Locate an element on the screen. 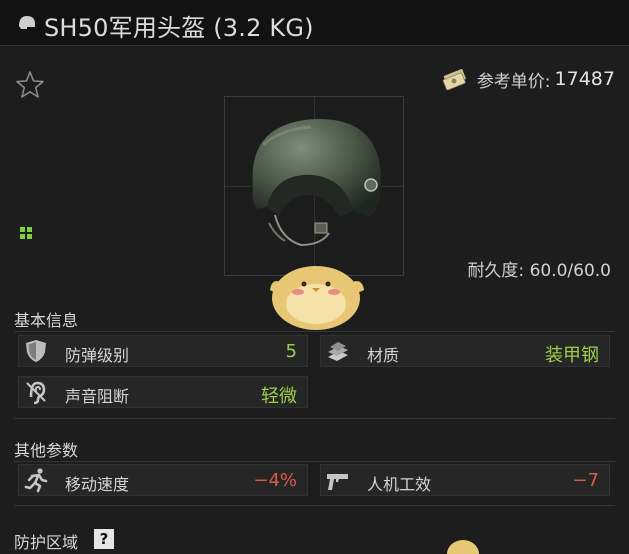 The height and width of the screenshot is (554, 629). stat-label: 人机工效 is located at coordinates (399, 484).